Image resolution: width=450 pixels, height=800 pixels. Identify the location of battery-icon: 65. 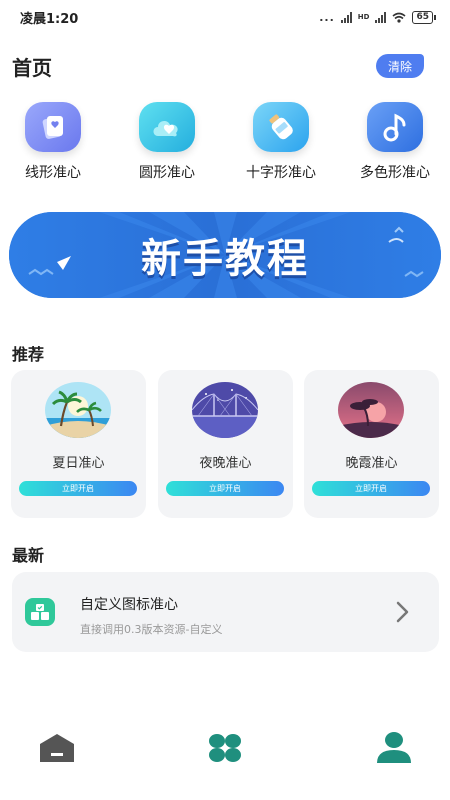
(424, 17).